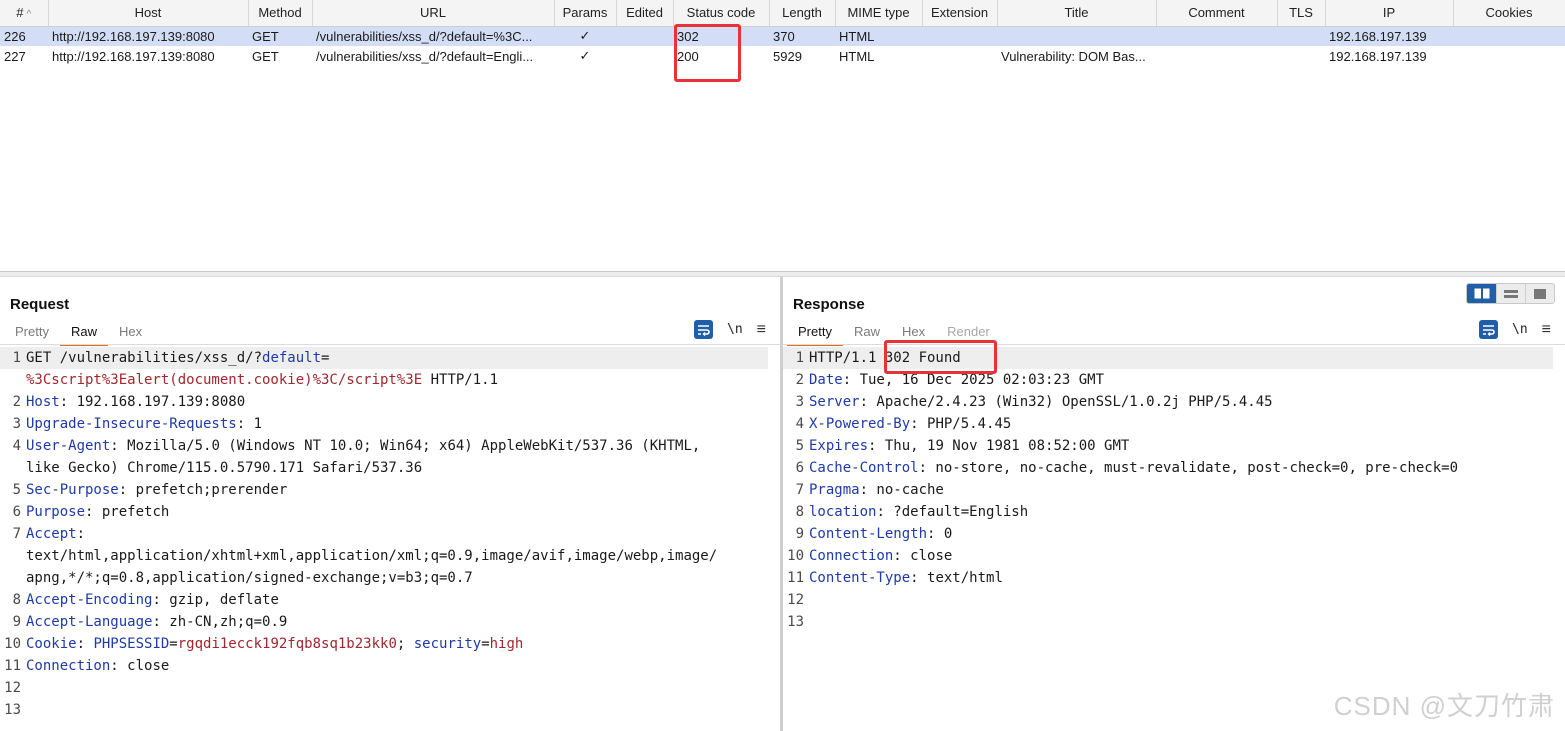  I want to click on code-line: 7 Accept:, so click(384, 534).